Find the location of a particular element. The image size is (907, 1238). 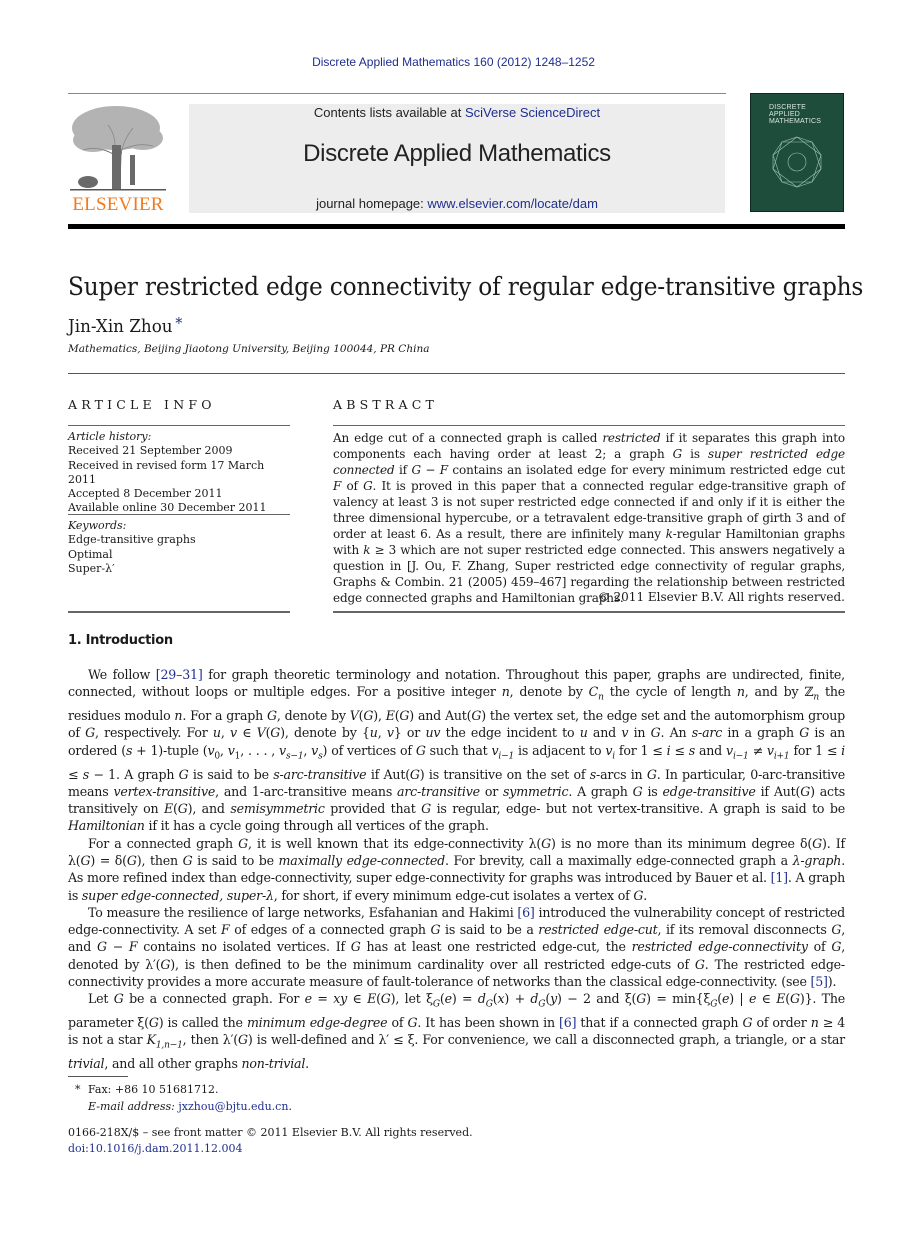

italic-text: s-arc-transitive is located at coordinates (320, 774).